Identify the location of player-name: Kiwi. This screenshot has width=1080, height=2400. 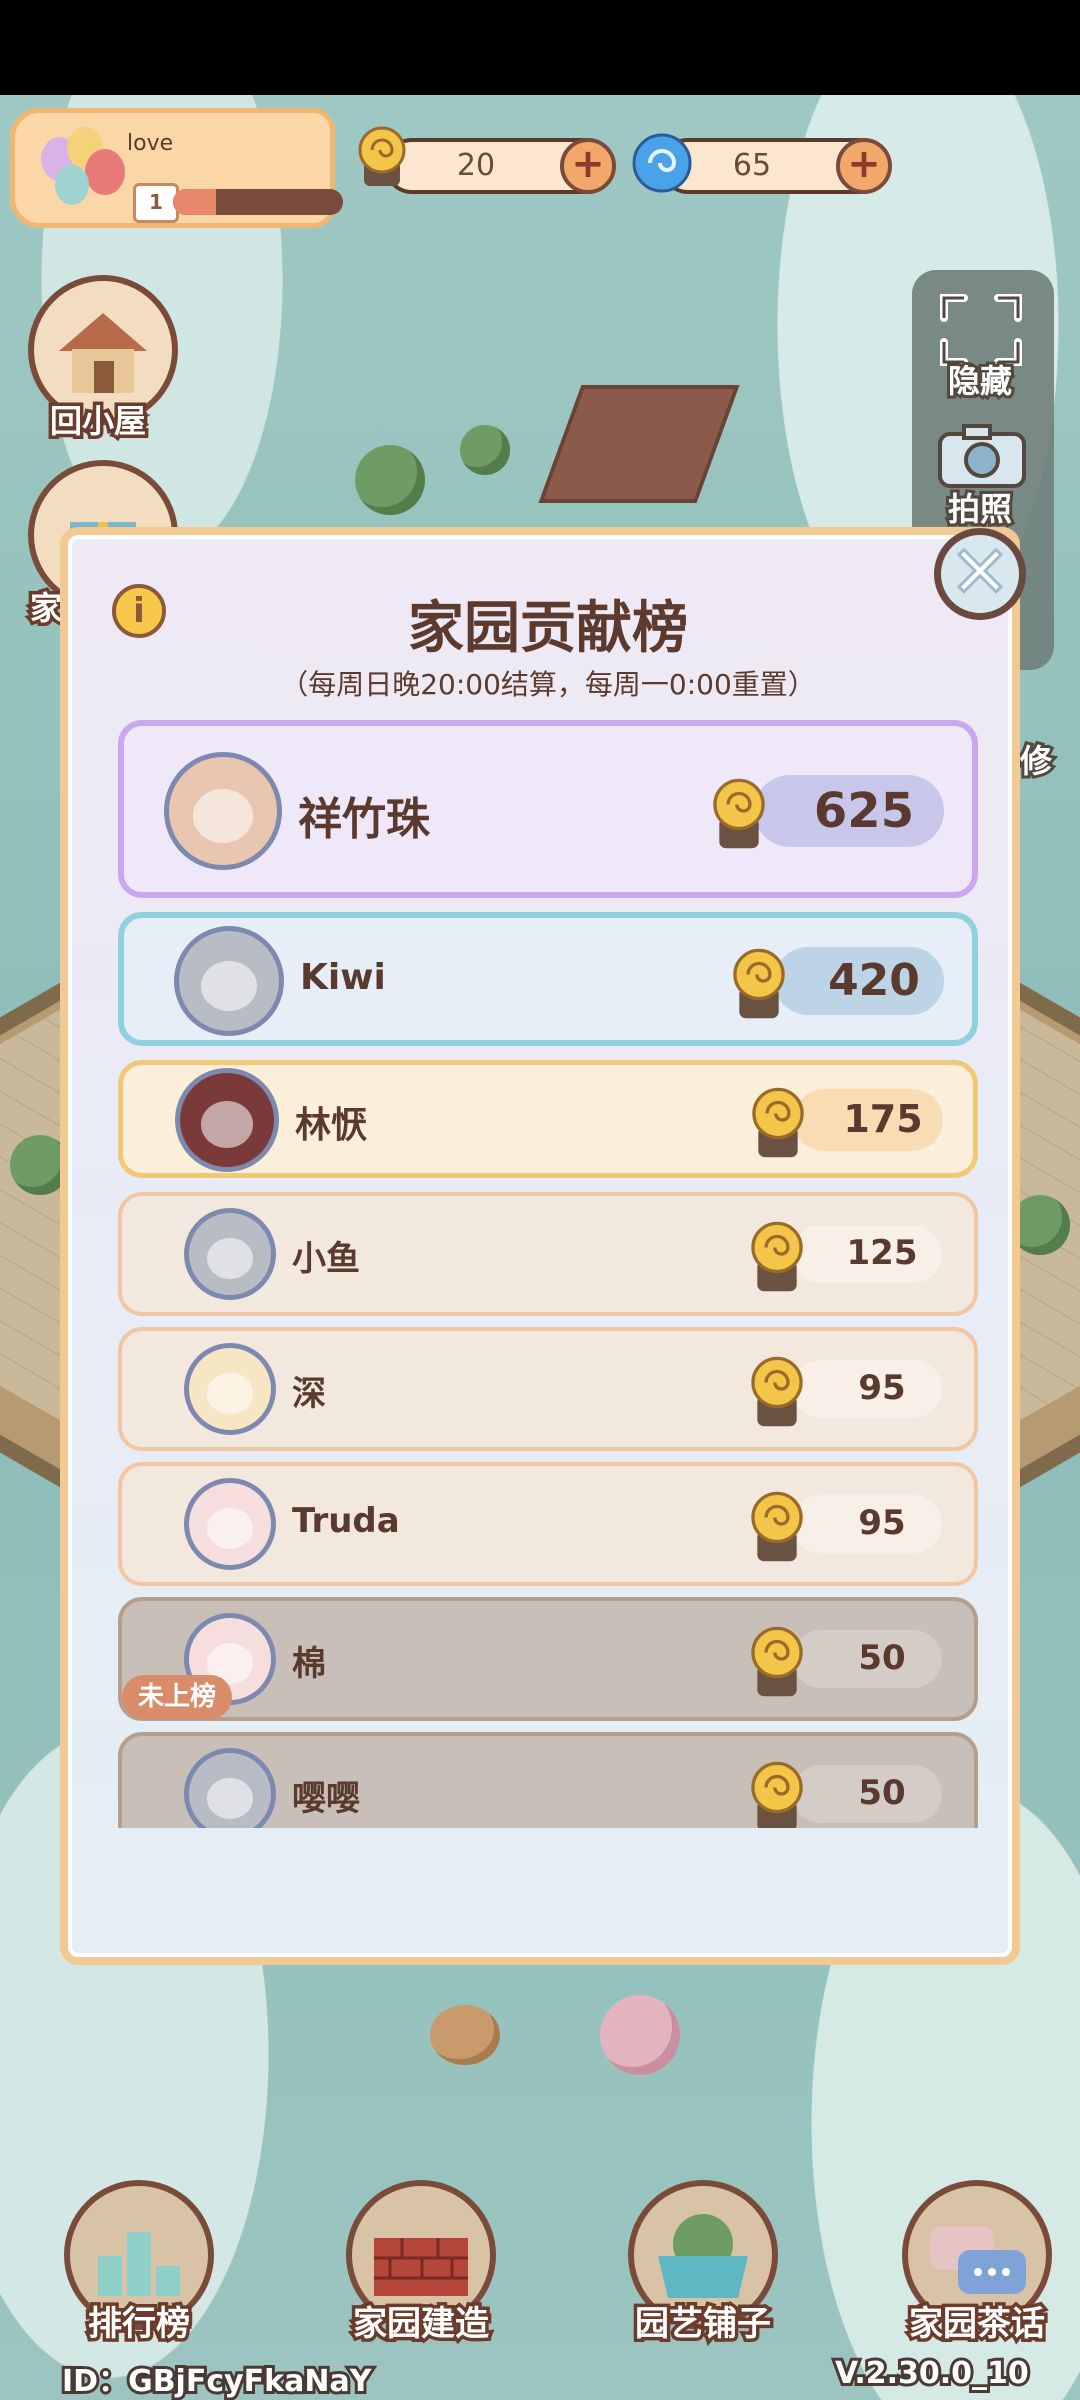
(343, 977).